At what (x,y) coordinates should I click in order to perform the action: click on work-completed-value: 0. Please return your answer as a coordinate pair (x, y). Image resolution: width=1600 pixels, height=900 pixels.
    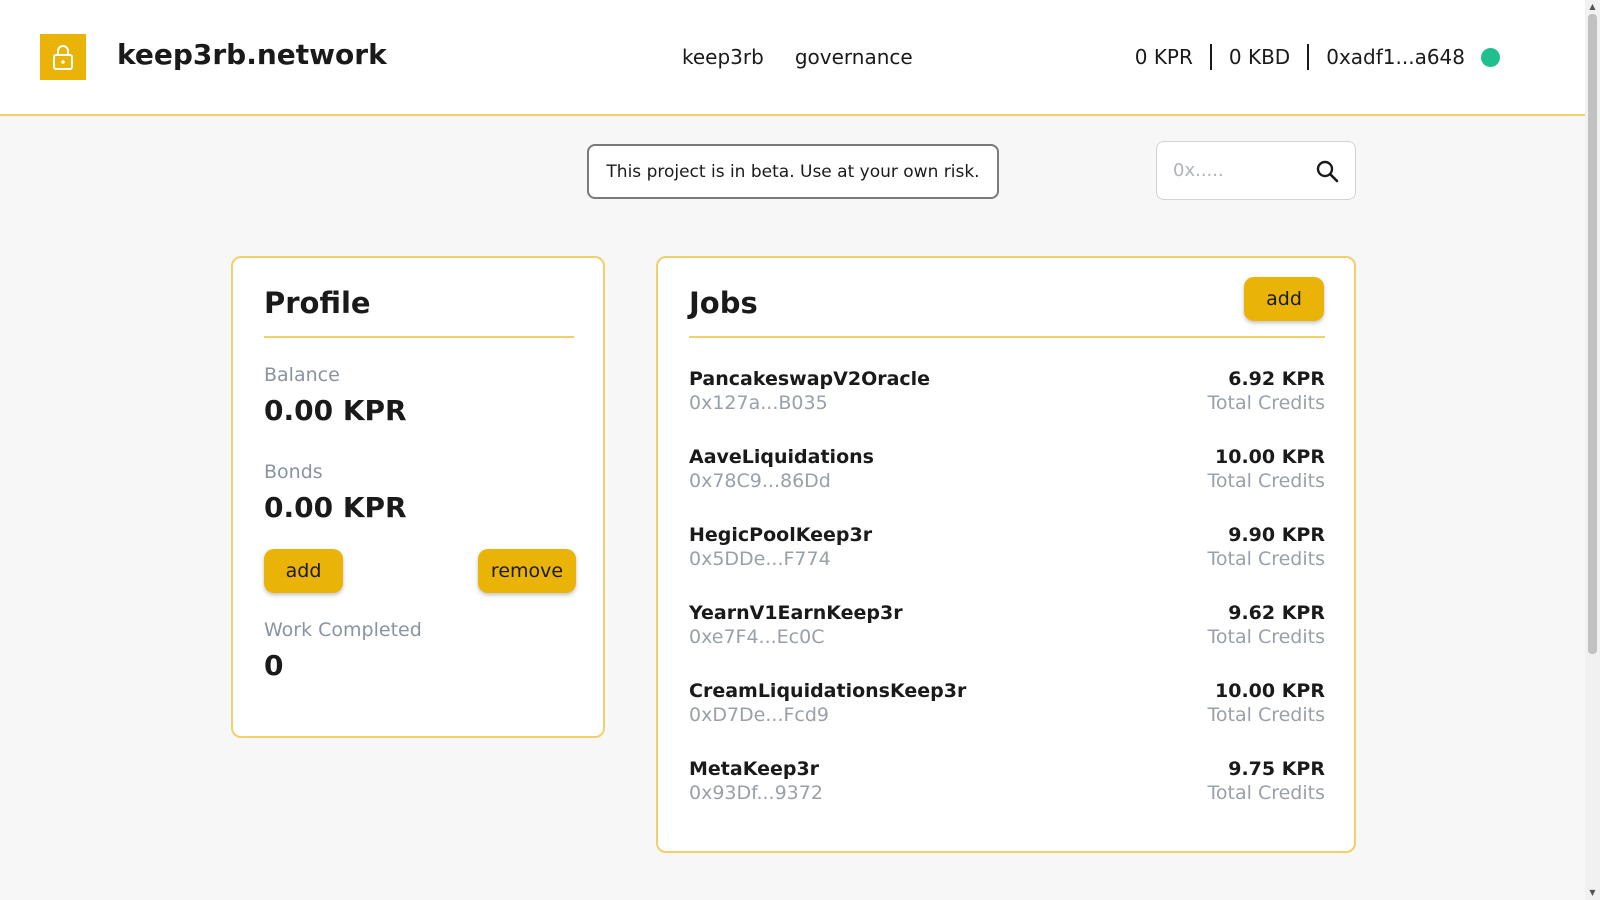
    Looking at the image, I should click on (274, 665).